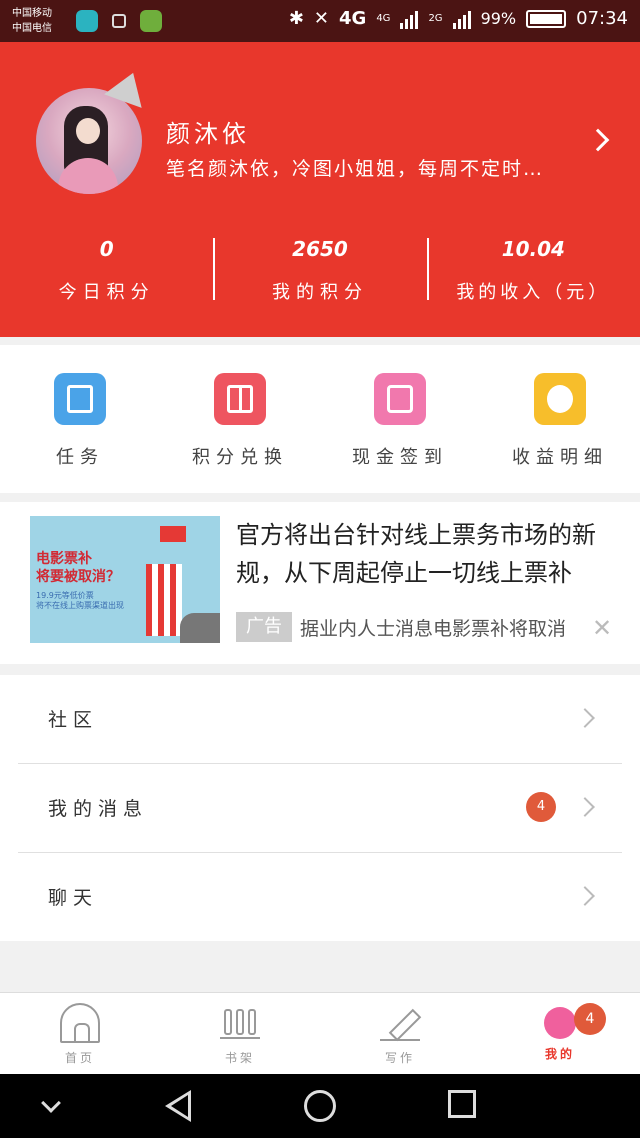 This screenshot has height=1138, width=640. Describe the element at coordinates (240, 1023) in the screenshot. I see `bookshelf-icon` at that location.